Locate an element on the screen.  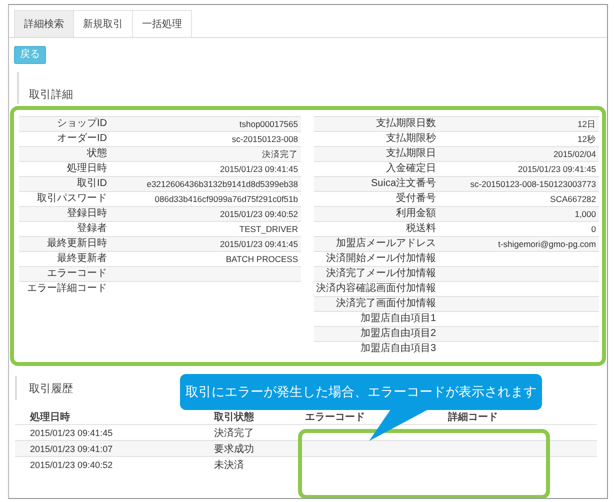
tab: 詳細検索 is located at coordinates (44, 23).